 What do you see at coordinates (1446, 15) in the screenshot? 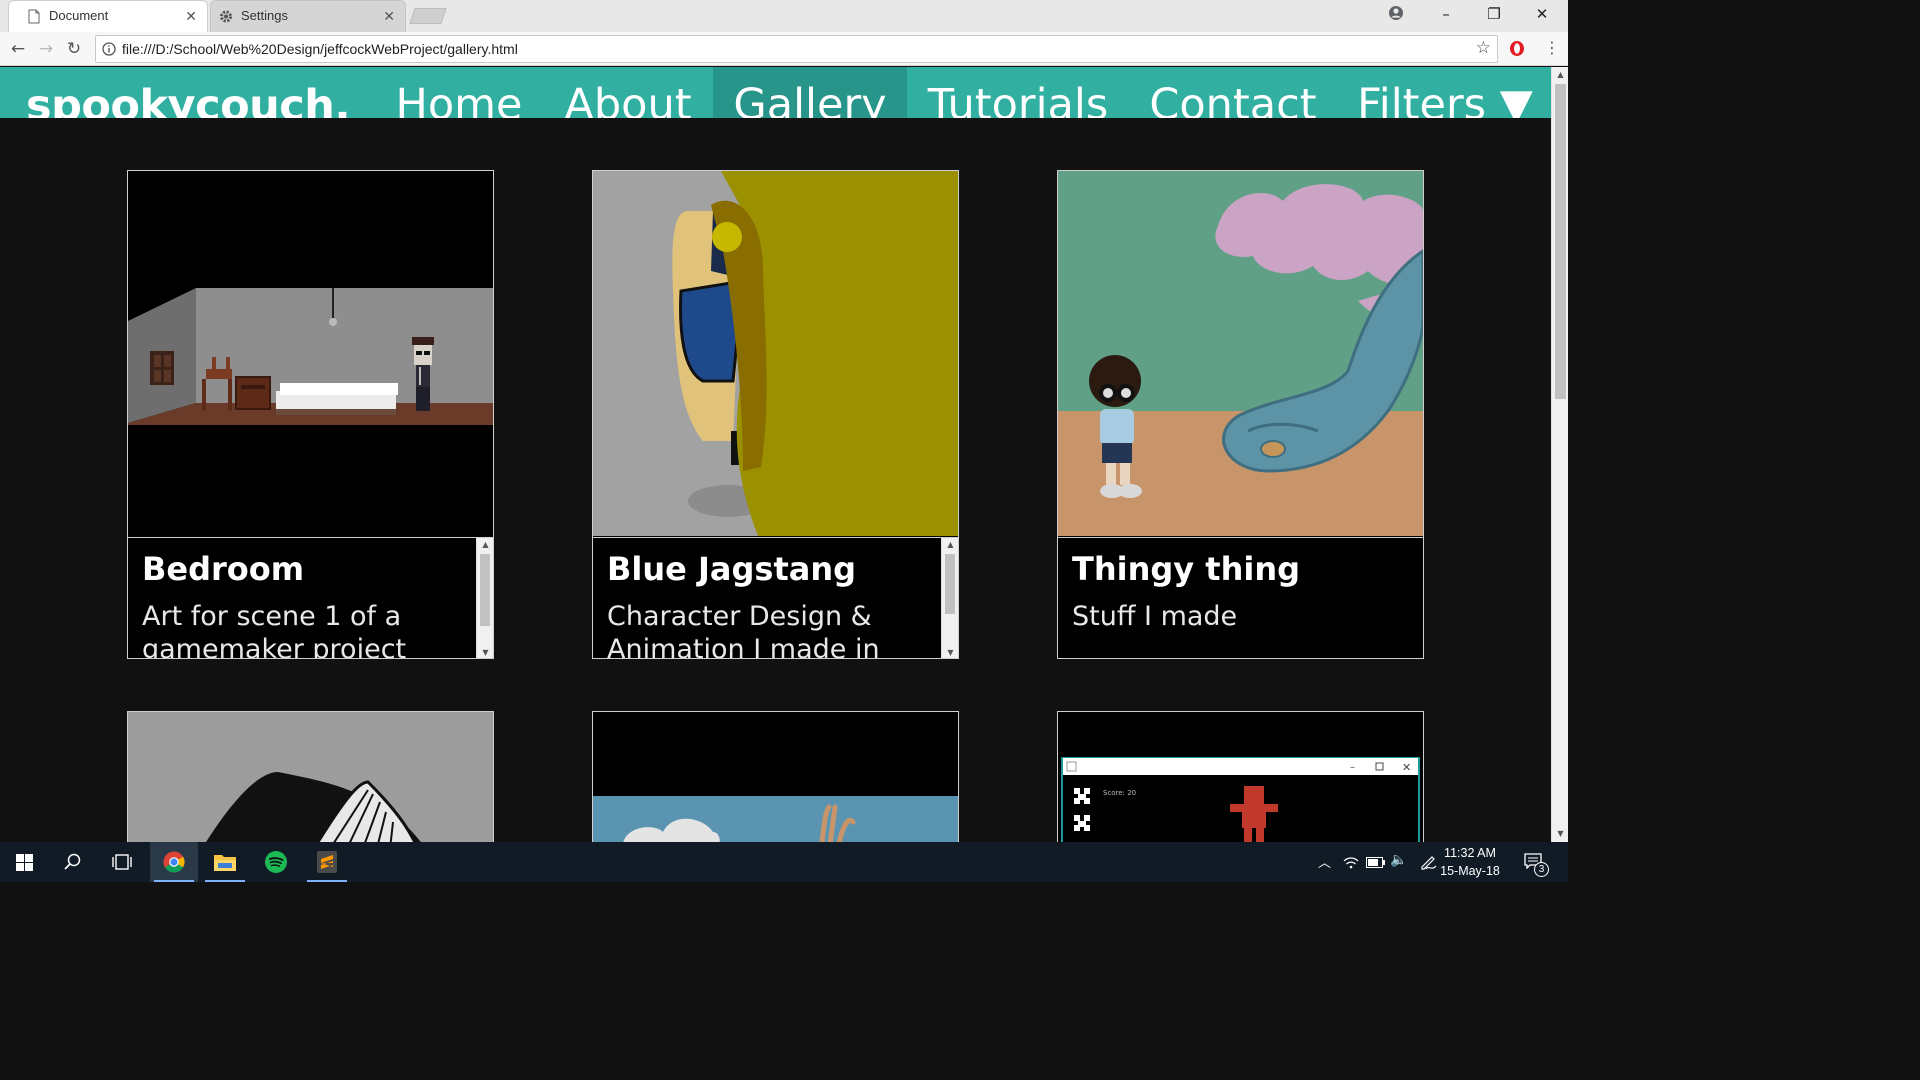
I see `minimize-button: –` at bounding box center [1446, 15].